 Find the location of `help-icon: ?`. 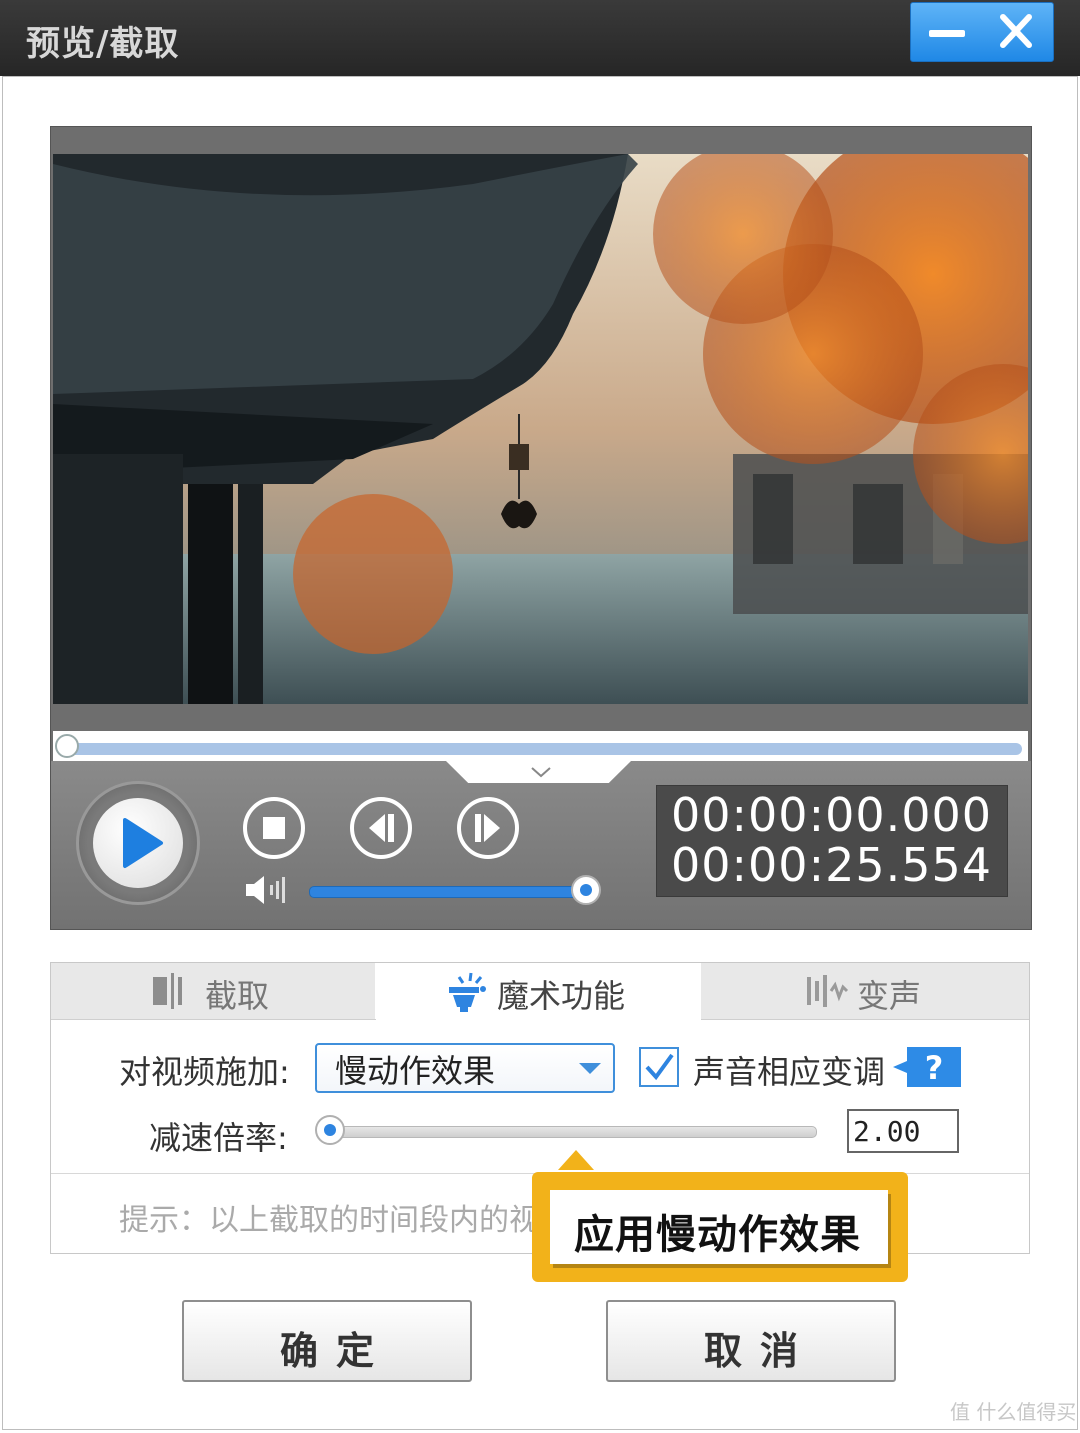

help-icon: ? is located at coordinates (927, 1067).